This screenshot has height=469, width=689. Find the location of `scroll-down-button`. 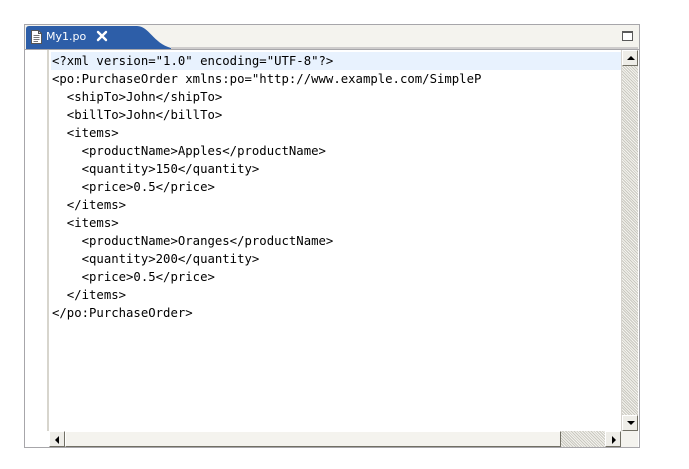

scroll-down-button is located at coordinates (630, 423).